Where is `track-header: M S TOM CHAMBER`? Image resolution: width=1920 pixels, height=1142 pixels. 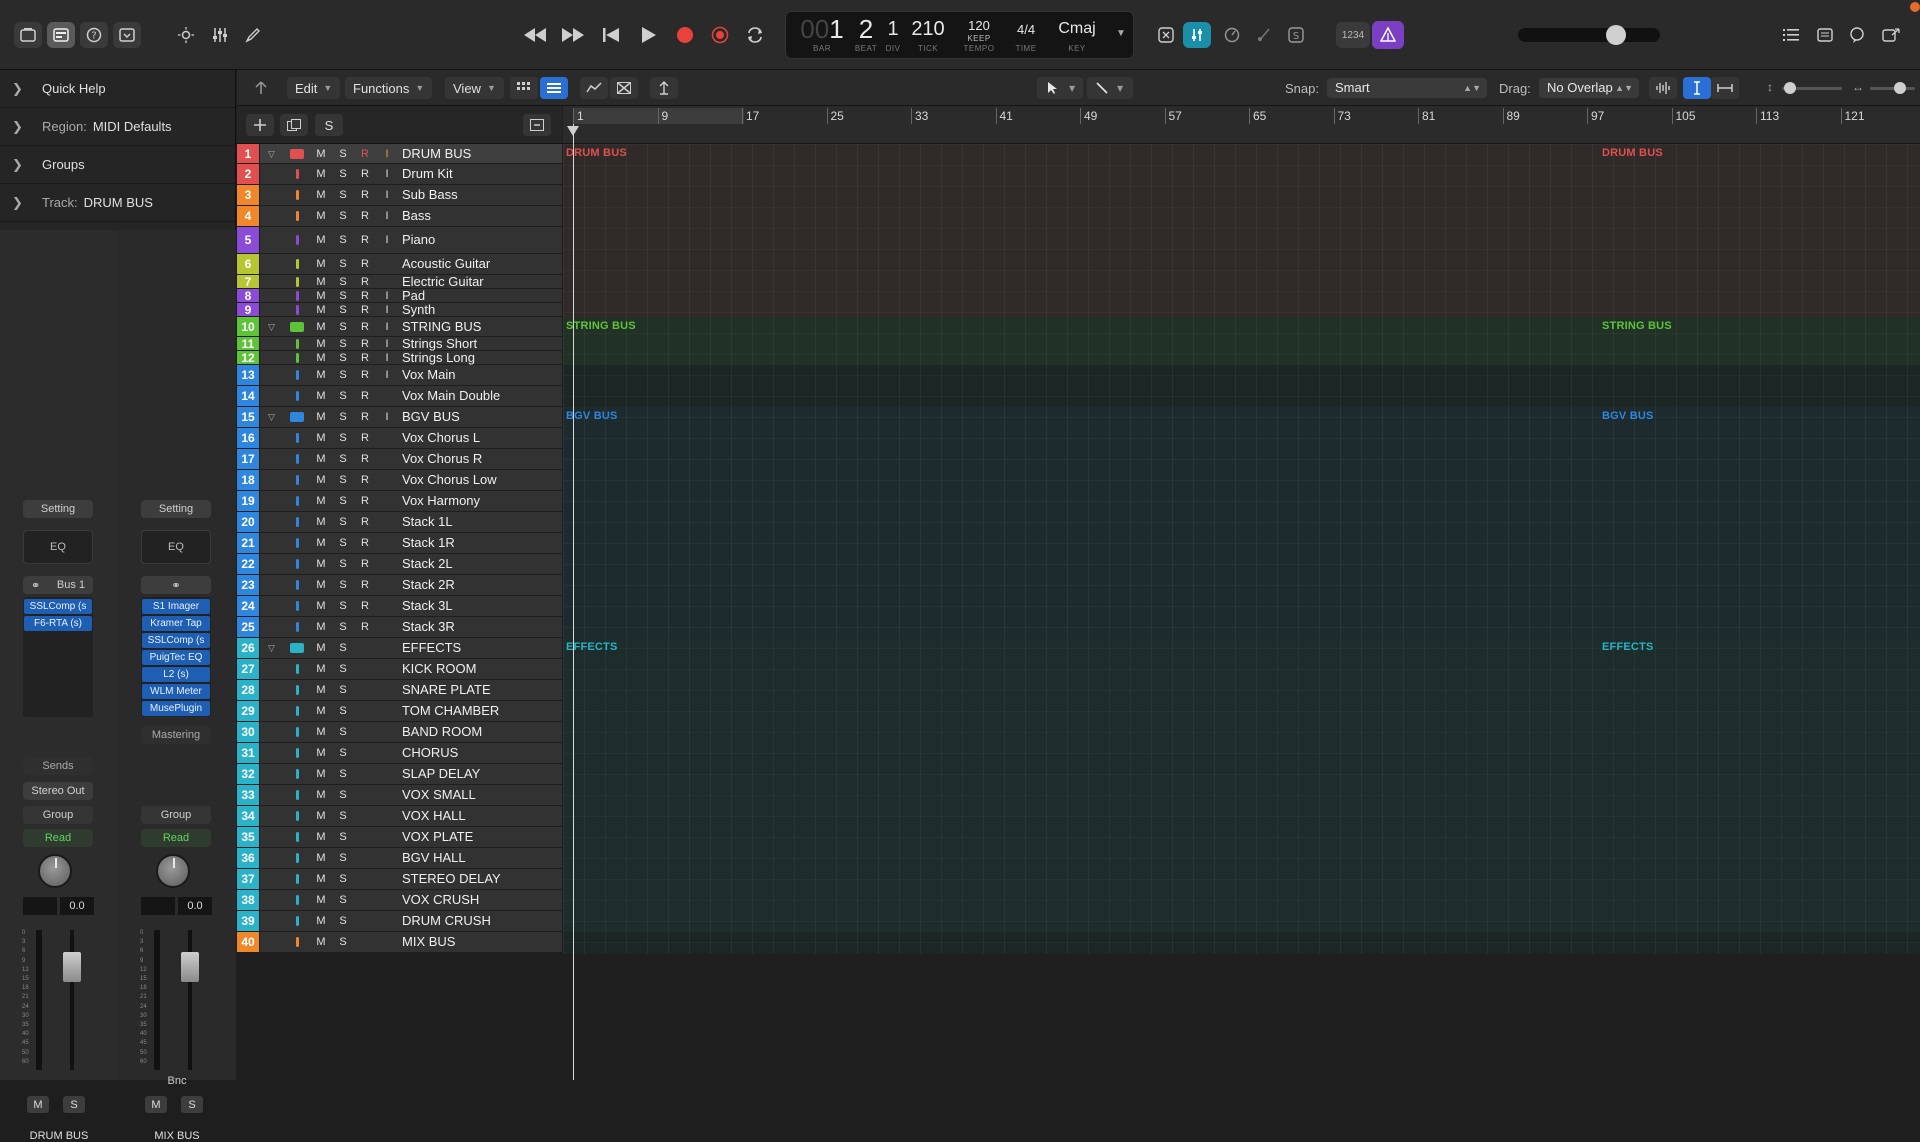
track-header: M S TOM CHAMBER is located at coordinates (415, 711).